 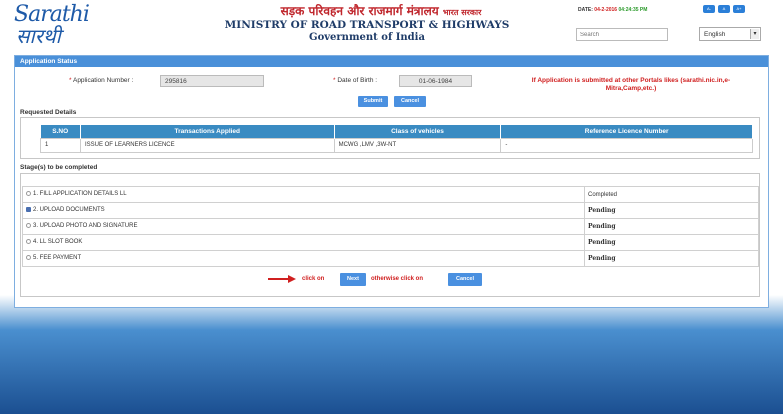 What do you see at coordinates (462, 12) in the screenshot?
I see `hindi-sub-text: भारत सरकार` at bounding box center [462, 12].